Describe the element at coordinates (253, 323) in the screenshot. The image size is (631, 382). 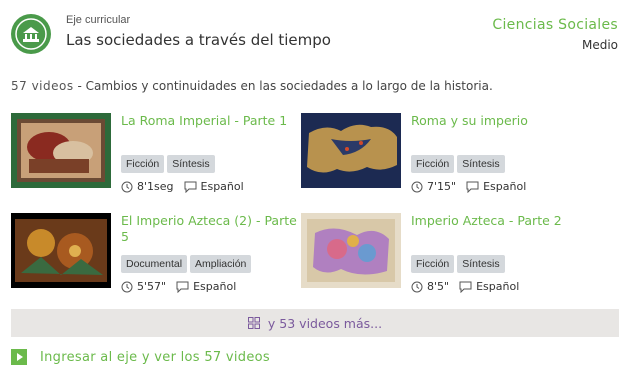
I see `grid-icon` at that location.